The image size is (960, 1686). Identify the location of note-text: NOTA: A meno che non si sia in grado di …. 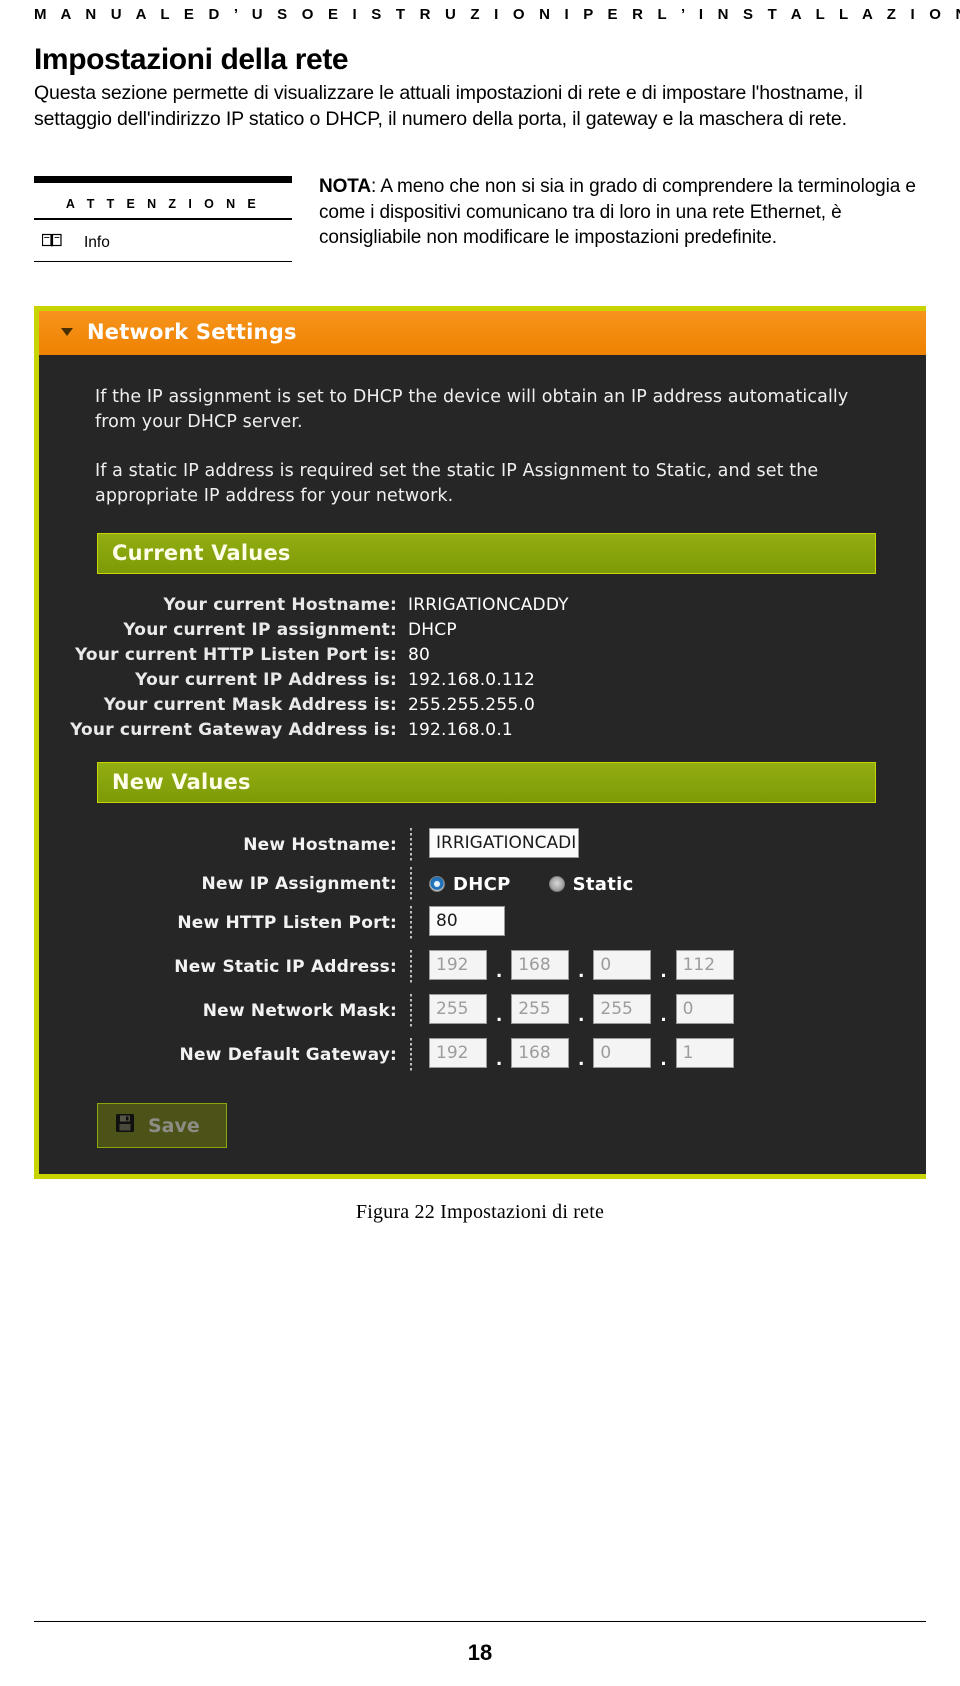
(622, 210).